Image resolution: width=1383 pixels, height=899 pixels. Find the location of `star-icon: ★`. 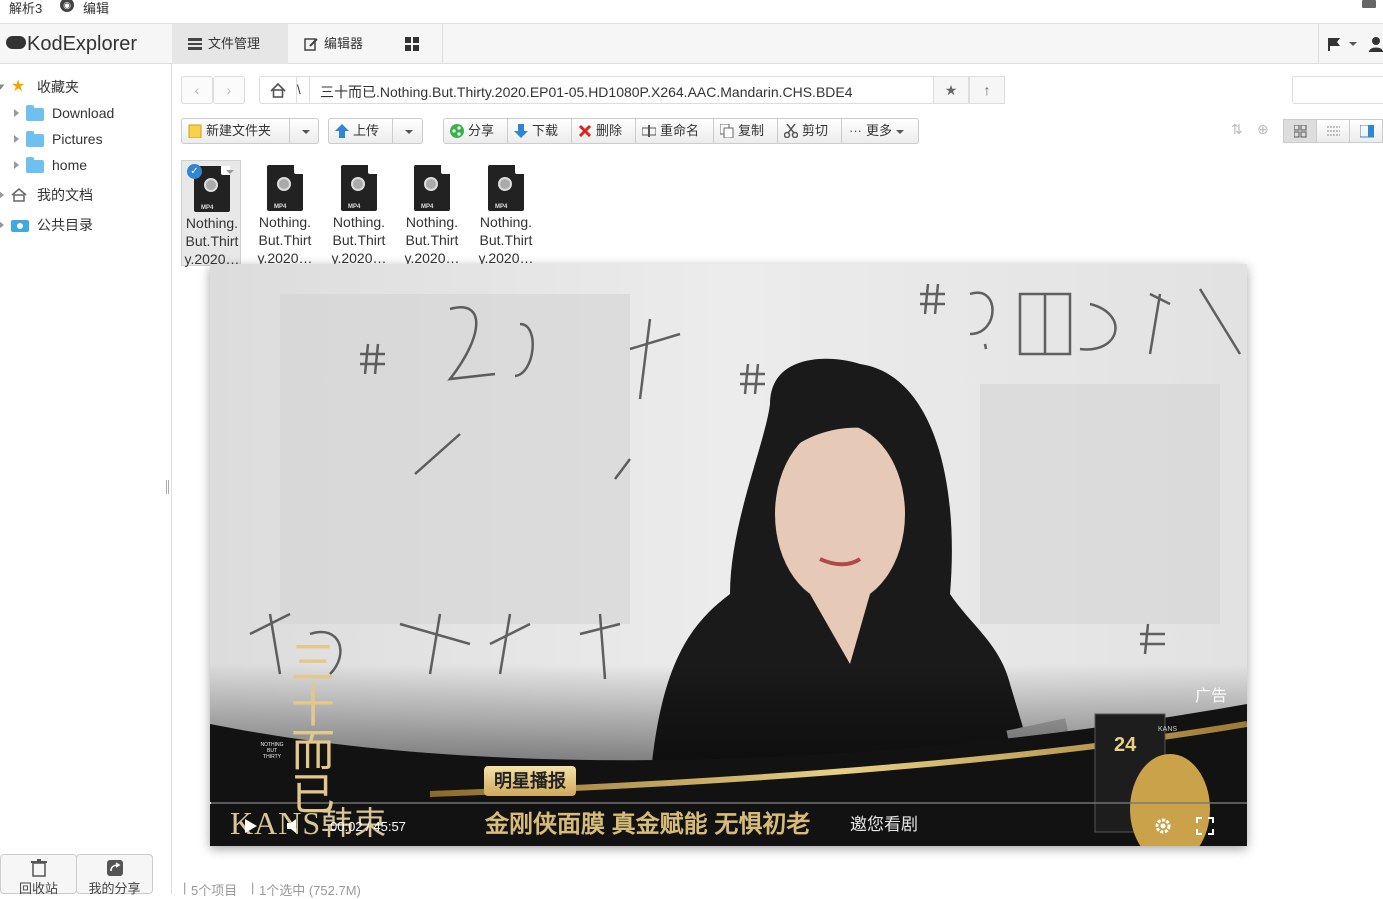

star-icon: ★ is located at coordinates (951, 90).